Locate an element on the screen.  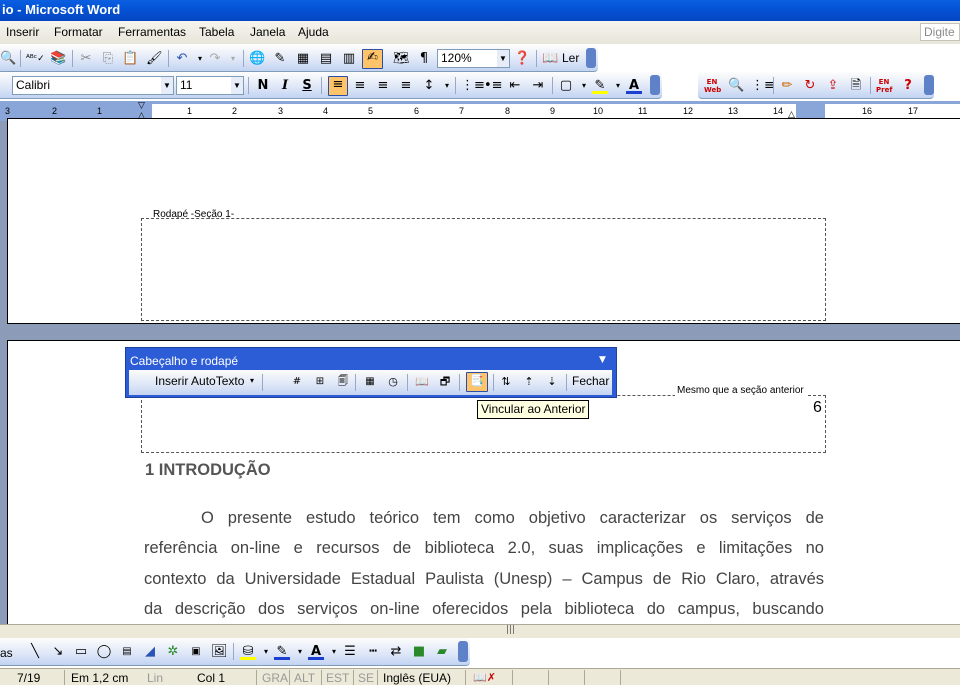
italic-button: I is located at coordinates (285, 86).